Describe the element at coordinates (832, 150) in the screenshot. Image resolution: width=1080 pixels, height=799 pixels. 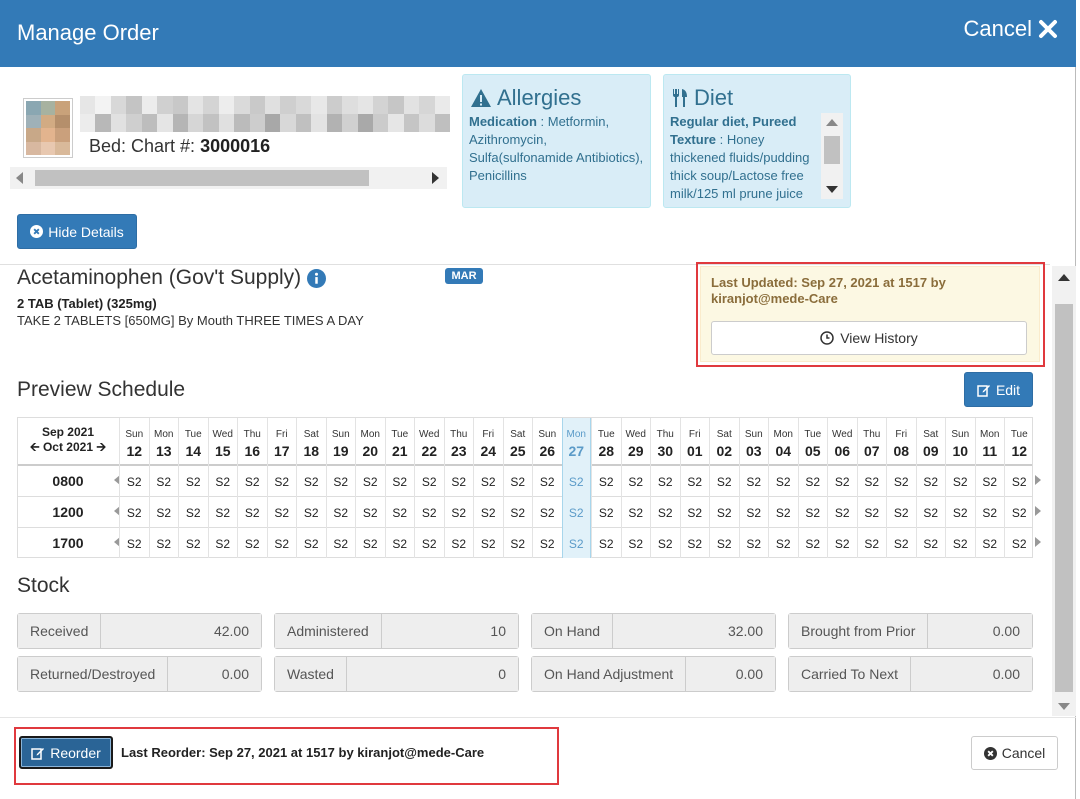
I see `diet-scroll-thumb` at that location.